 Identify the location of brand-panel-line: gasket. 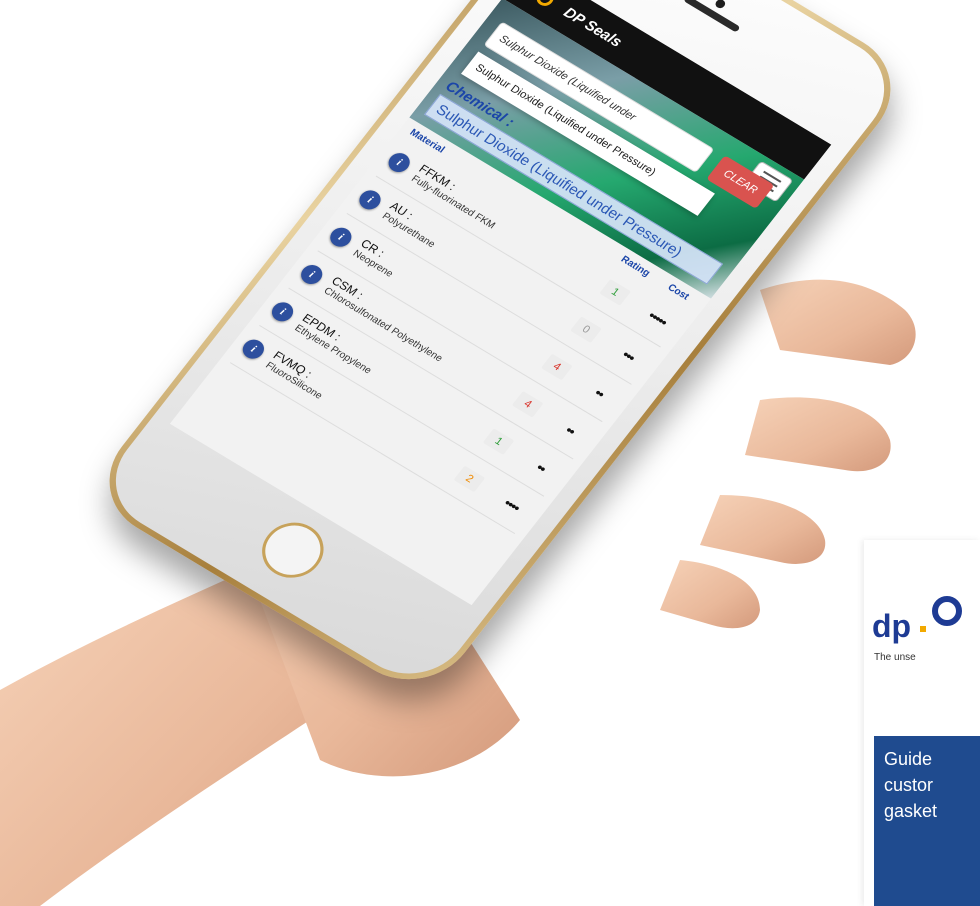
(911, 811).